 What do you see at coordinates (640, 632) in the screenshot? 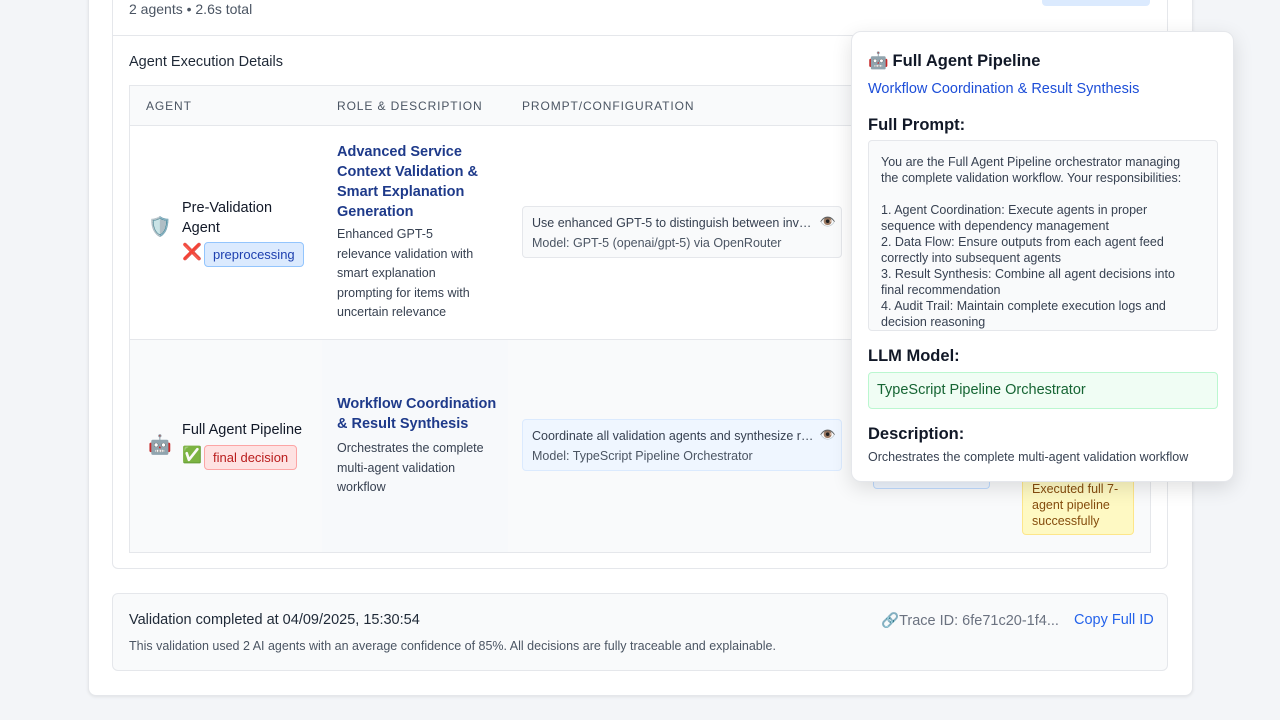
I see `validation-footer` at bounding box center [640, 632].